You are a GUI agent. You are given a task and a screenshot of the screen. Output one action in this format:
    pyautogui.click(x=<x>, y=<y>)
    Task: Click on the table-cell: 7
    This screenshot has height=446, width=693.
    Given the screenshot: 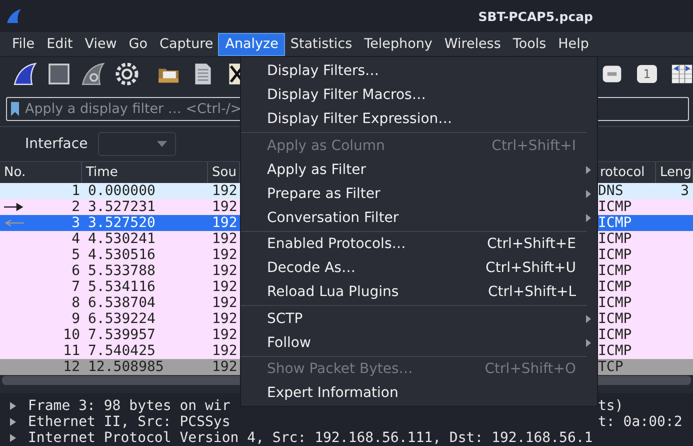 What is the action you would take?
    pyautogui.click(x=76, y=287)
    